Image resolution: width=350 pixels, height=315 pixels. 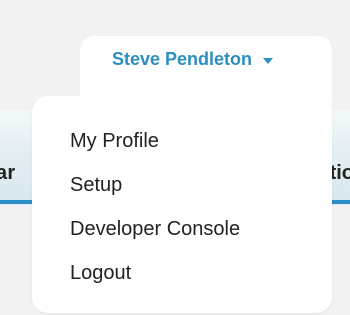 I want to click on user-menu-button: Steve Pendleton, so click(x=193, y=59).